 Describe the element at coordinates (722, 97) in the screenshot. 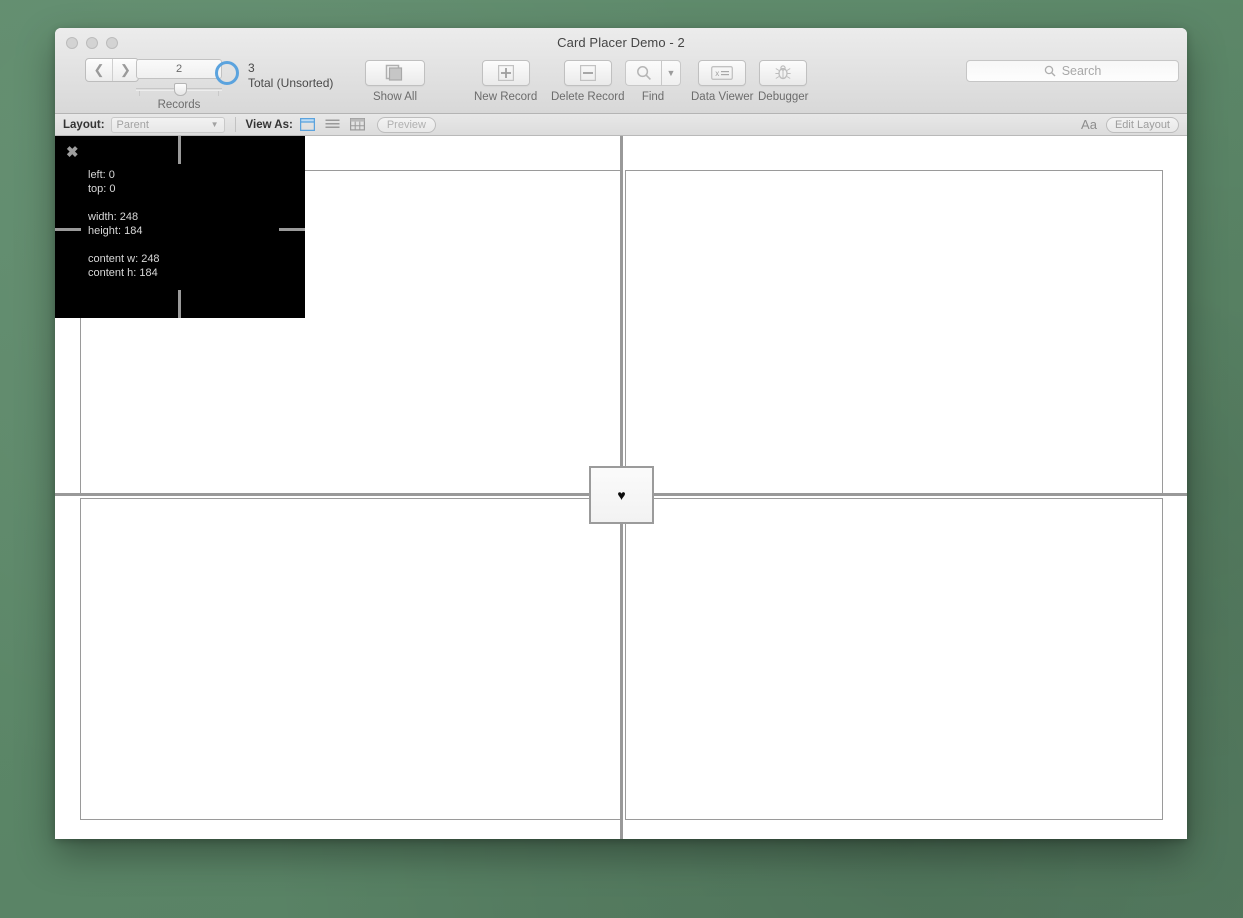

I see `data-viewer-label: Data Viewer` at that location.